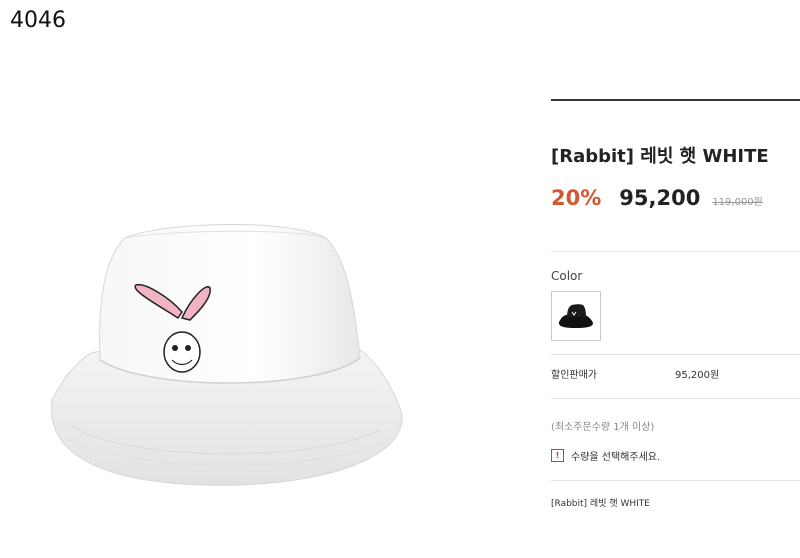 The height and width of the screenshot is (558, 800). I want to click on black-hat-icon, so click(575, 316).